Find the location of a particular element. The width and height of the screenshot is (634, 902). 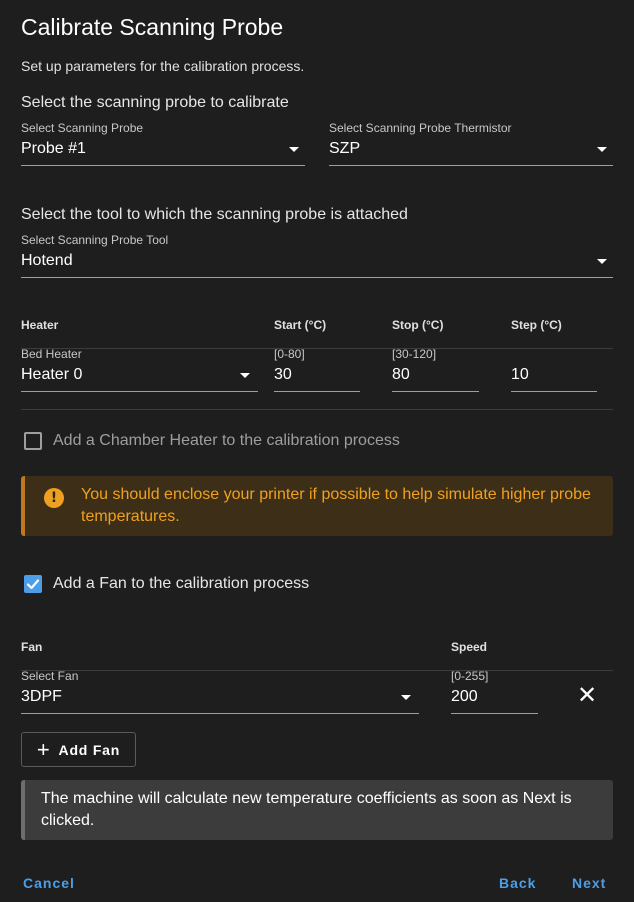

thermistor-select-value: SZP is located at coordinates (345, 148).